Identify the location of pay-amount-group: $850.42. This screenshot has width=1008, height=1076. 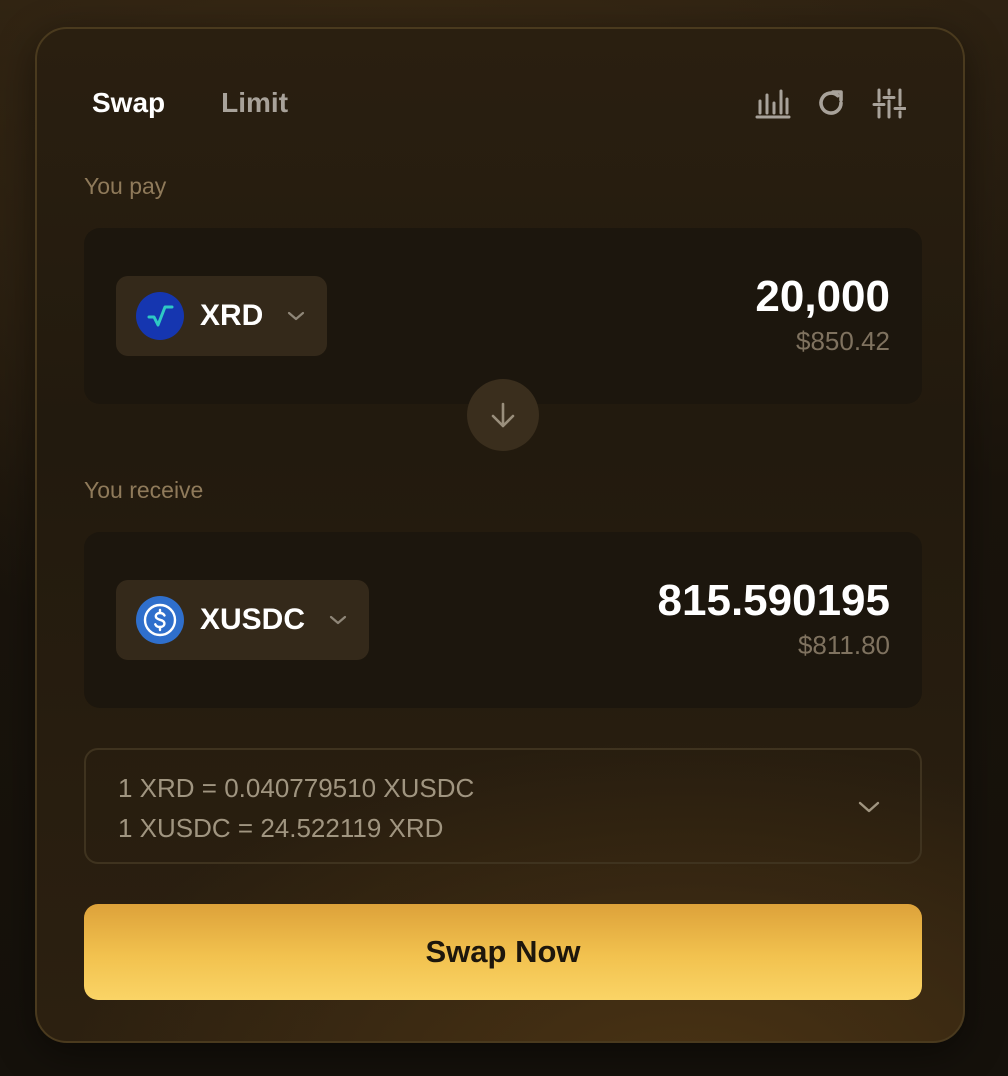
(700, 314).